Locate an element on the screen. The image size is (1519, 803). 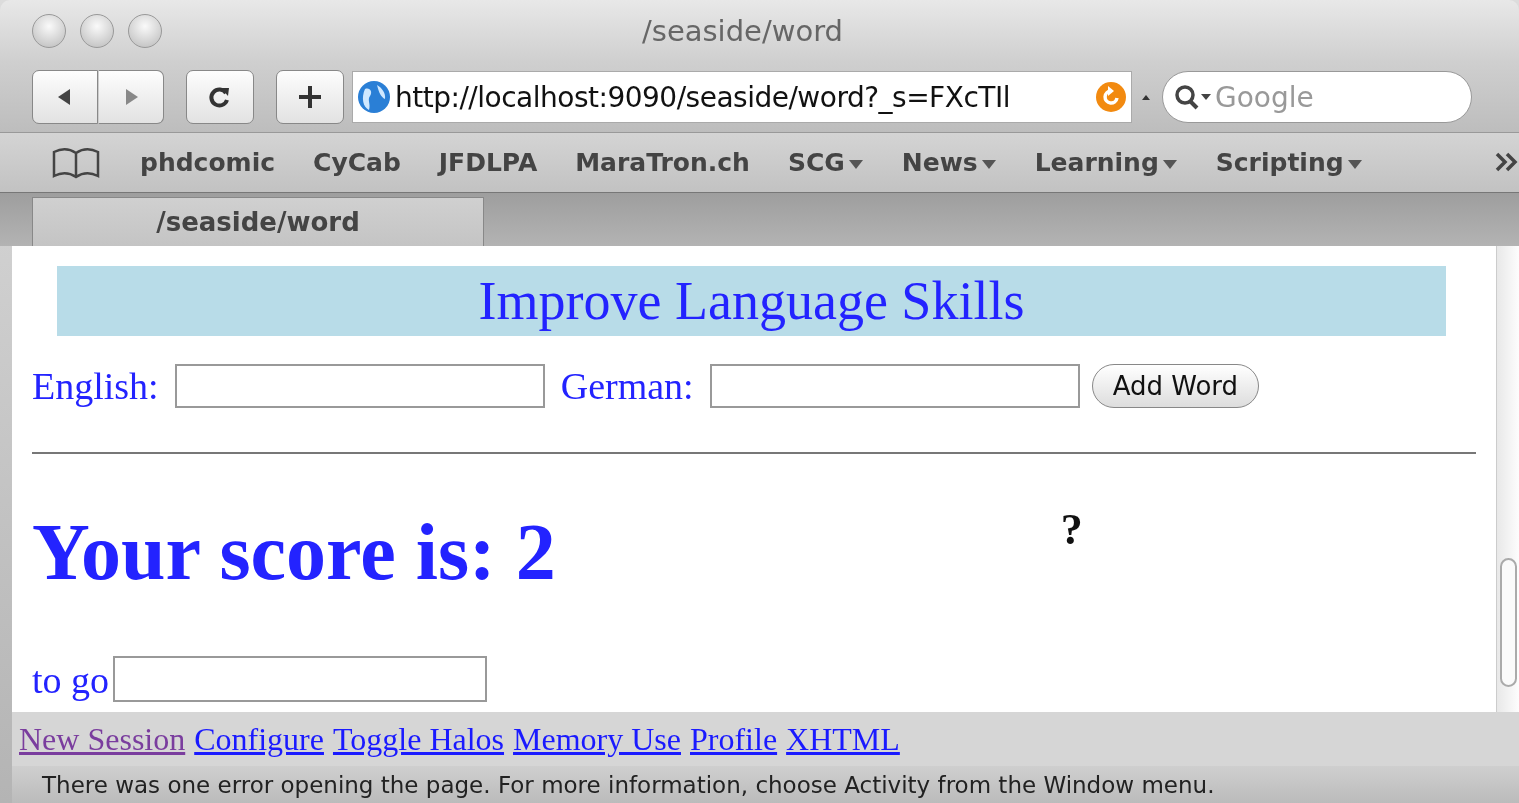
address-field: http://localhost:9090/seaside/word?_s=FXcTIl is located at coordinates (742, 97).